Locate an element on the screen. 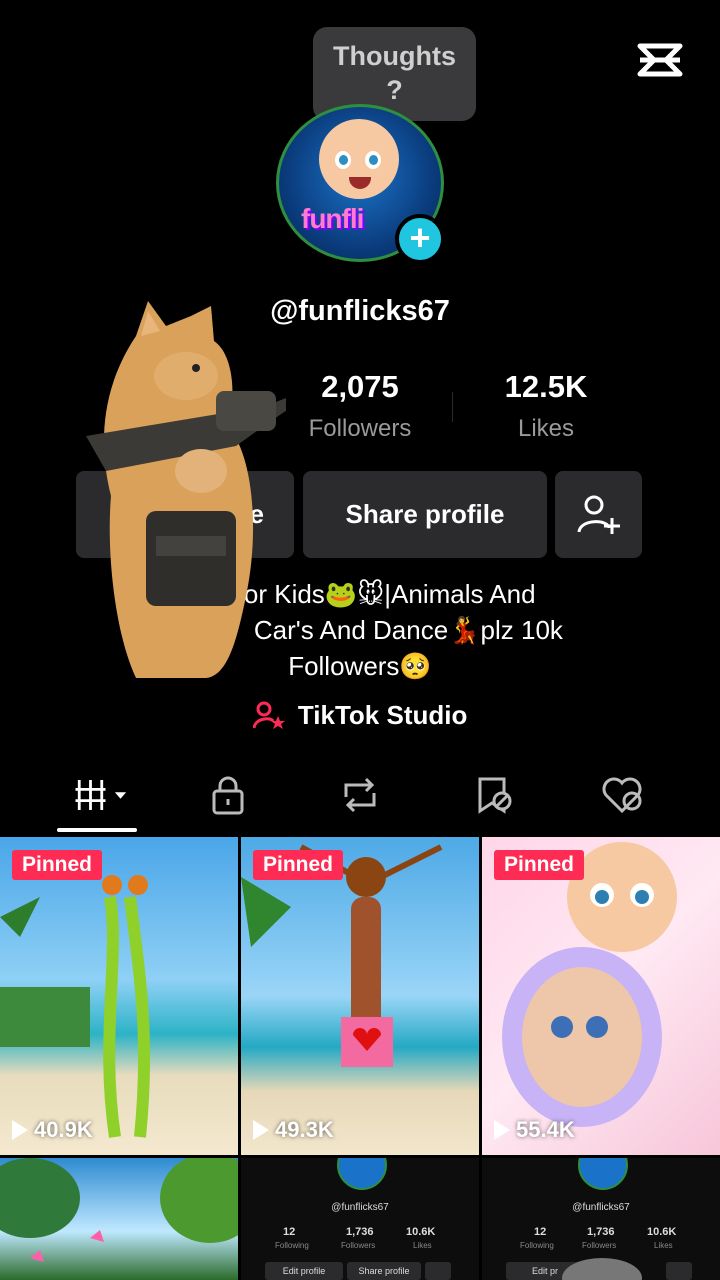  add-friend-button is located at coordinates (598, 514).